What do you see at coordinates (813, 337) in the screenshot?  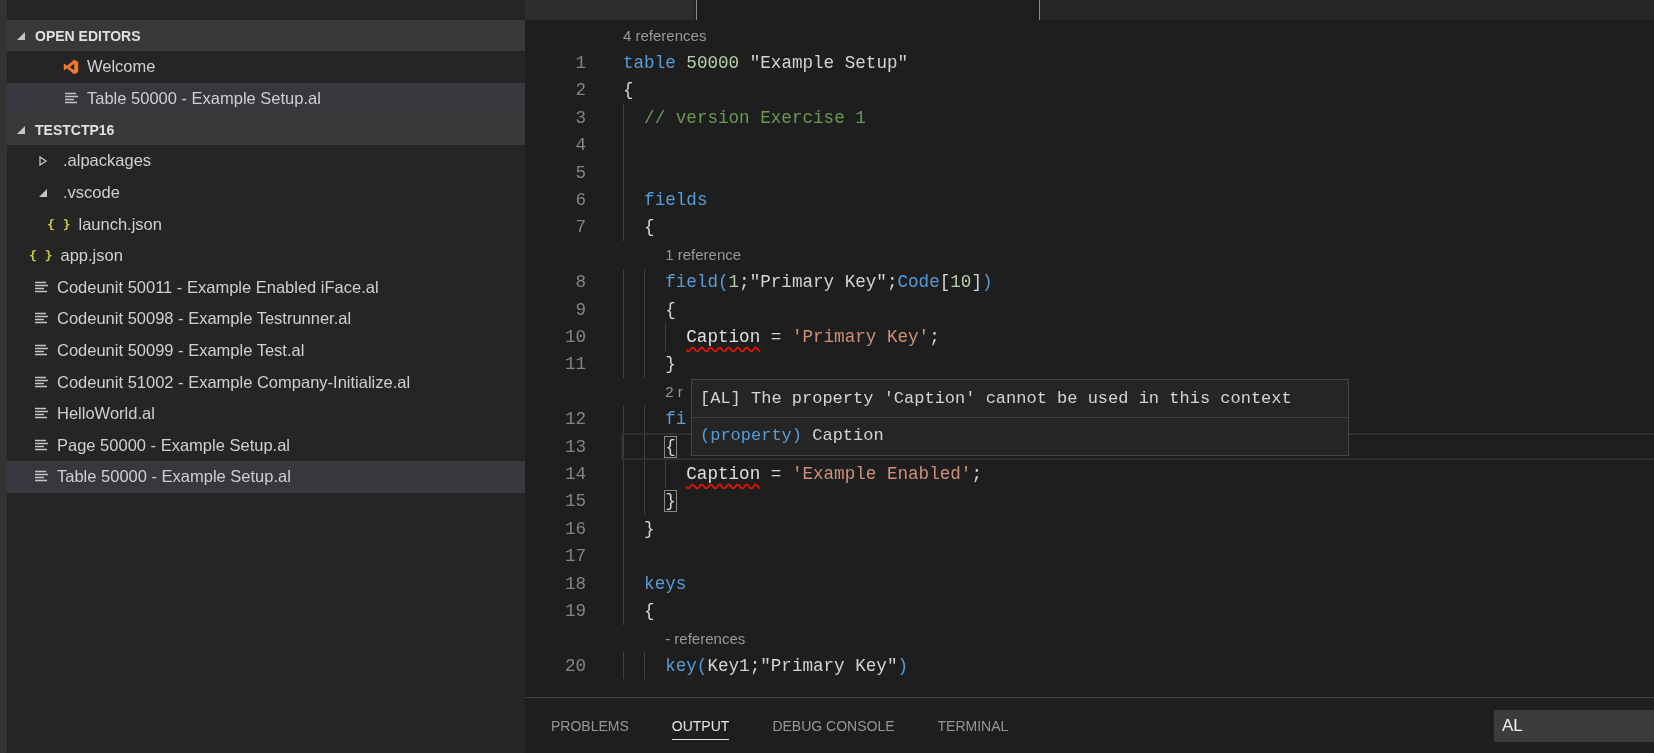 I see `code-line: Caption = 'Primary Key';` at bounding box center [813, 337].